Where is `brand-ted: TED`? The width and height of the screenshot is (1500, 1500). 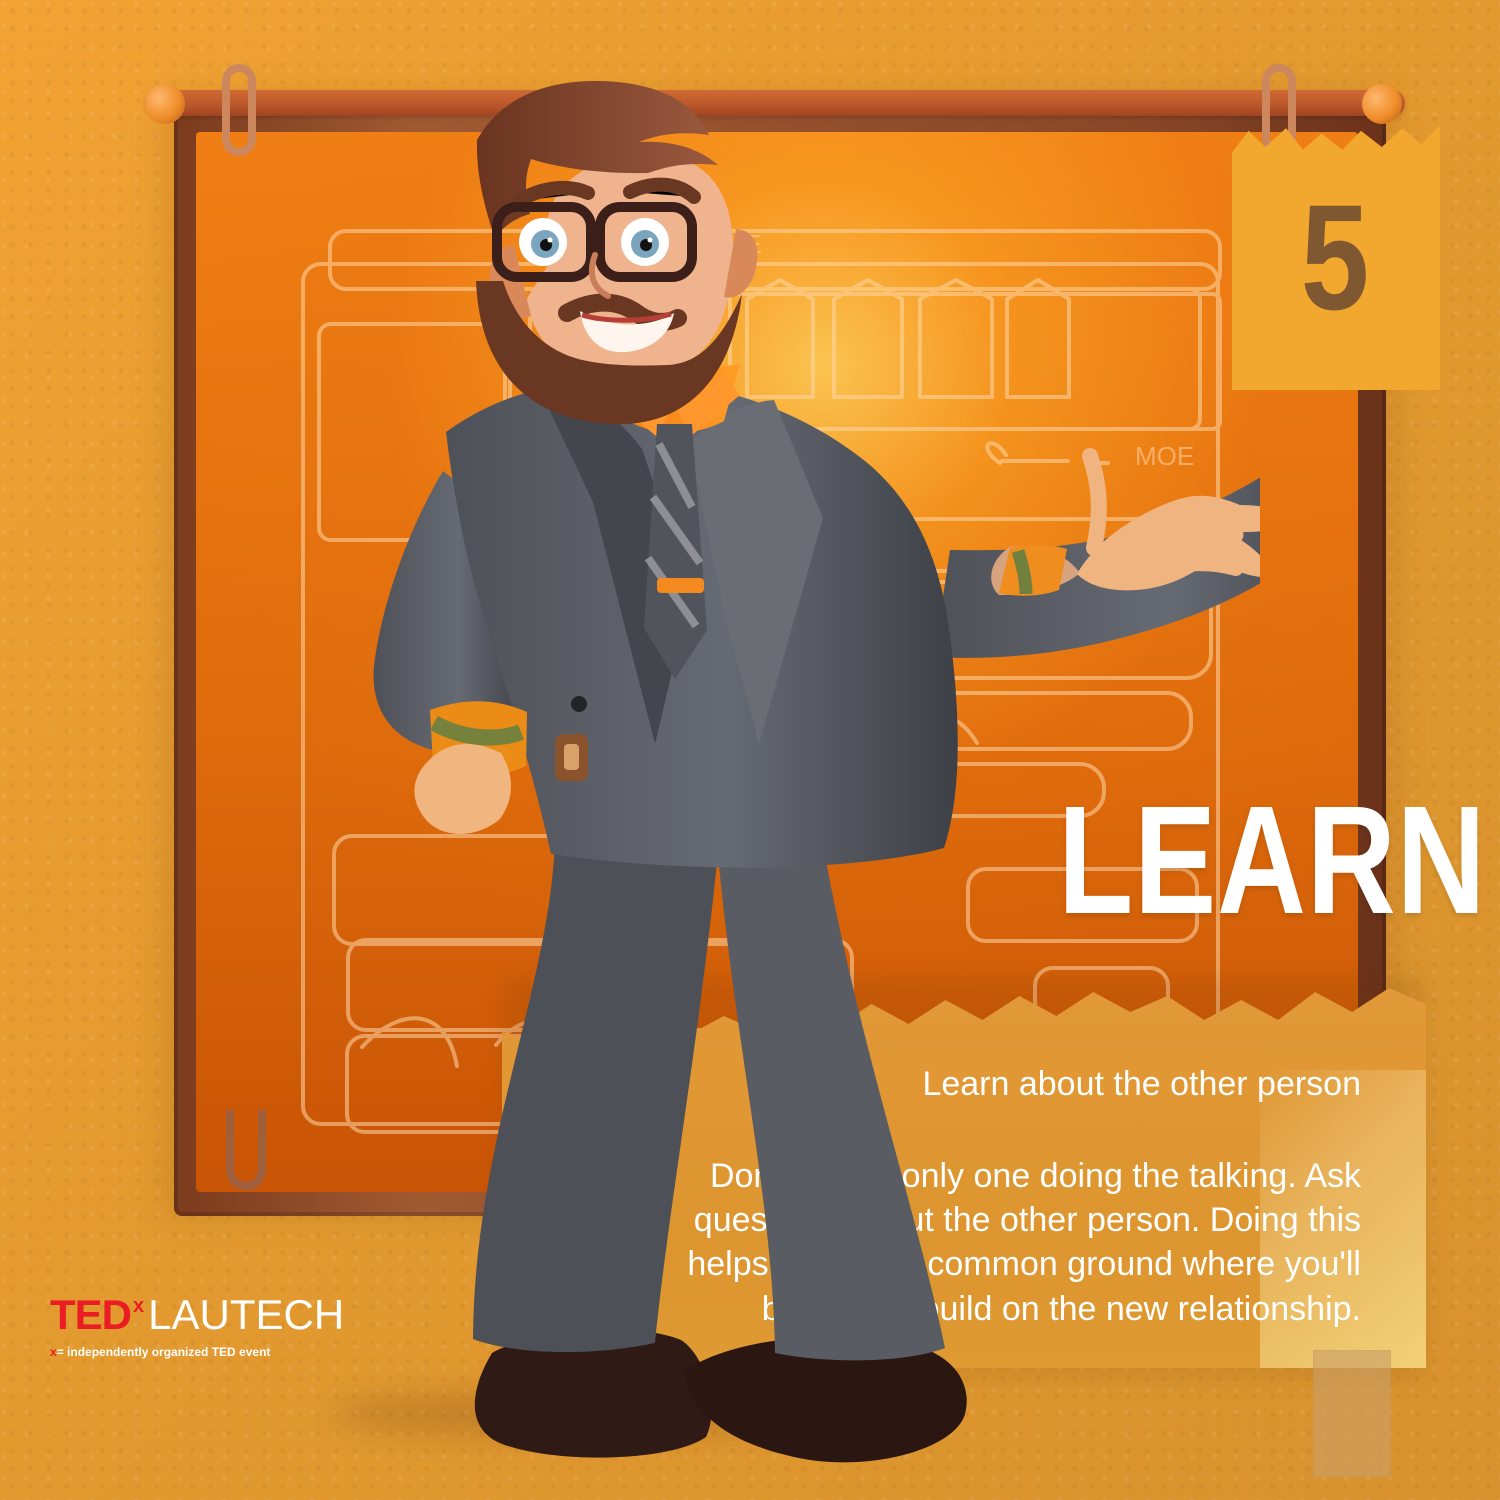 brand-ted: TED is located at coordinates (91, 1314).